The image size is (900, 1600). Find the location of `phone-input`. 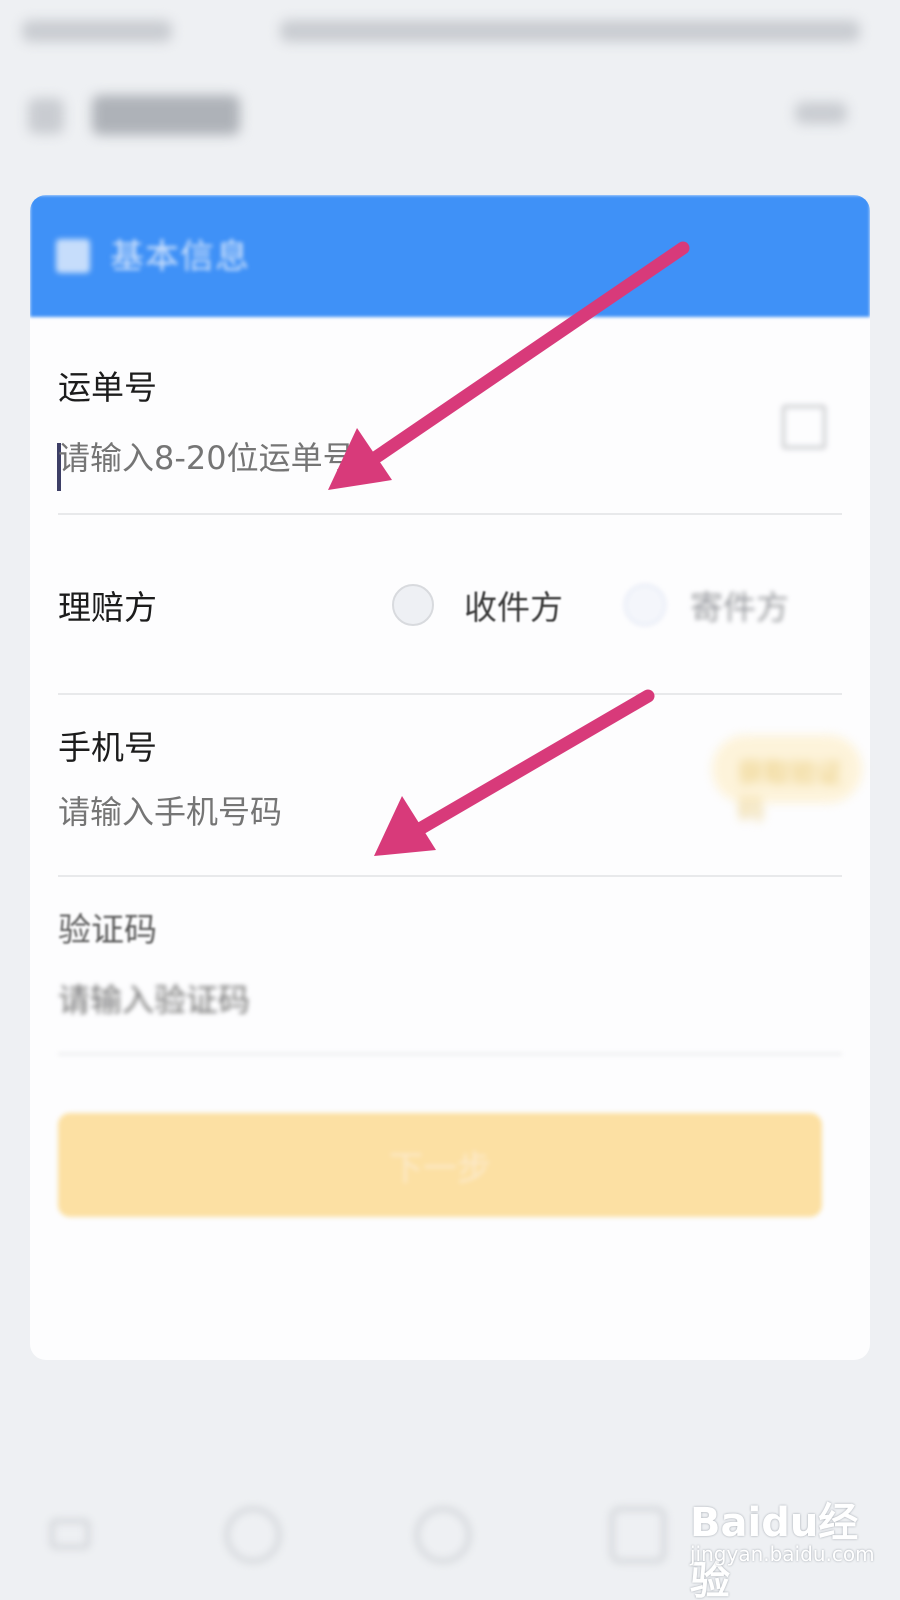

phone-input is located at coordinates (358, 812).